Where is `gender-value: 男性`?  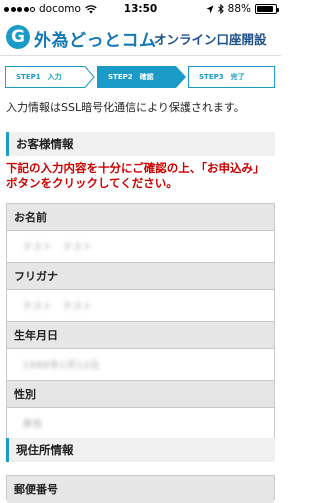 gender-value: 男性 is located at coordinates (33, 425).